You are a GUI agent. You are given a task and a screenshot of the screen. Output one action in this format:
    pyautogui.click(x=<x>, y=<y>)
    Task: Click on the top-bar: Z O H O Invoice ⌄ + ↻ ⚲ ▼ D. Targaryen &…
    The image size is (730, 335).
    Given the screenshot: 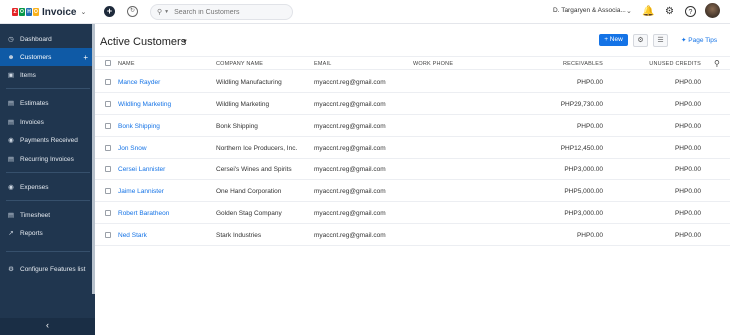 What is the action you would take?
    pyautogui.click(x=365, y=12)
    